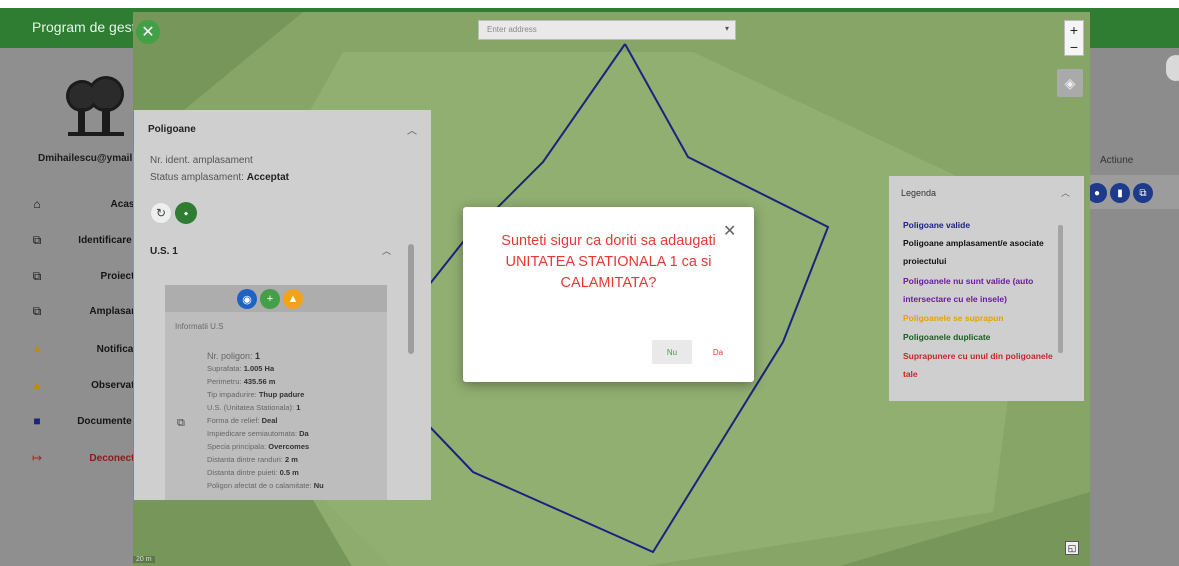 The height and width of the screenshot is (566, 1179). I want to click on unit-title: U.S. 1, so click(164, 251).